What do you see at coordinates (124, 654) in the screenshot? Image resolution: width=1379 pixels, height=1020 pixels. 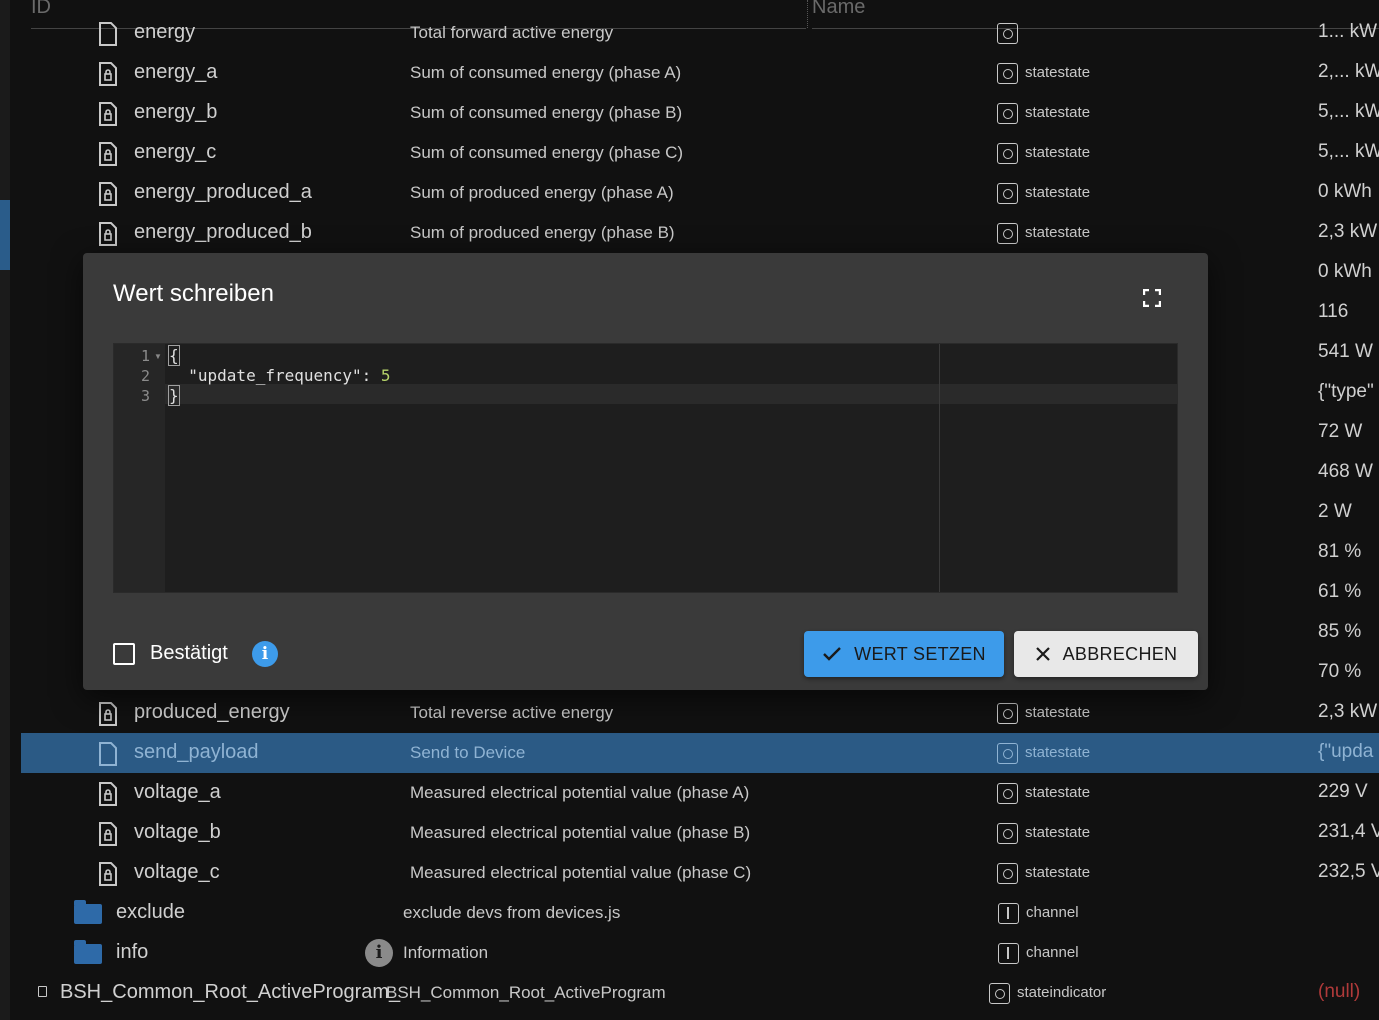 I see `confirmed-checkbox` at bounding box center [124, 654].